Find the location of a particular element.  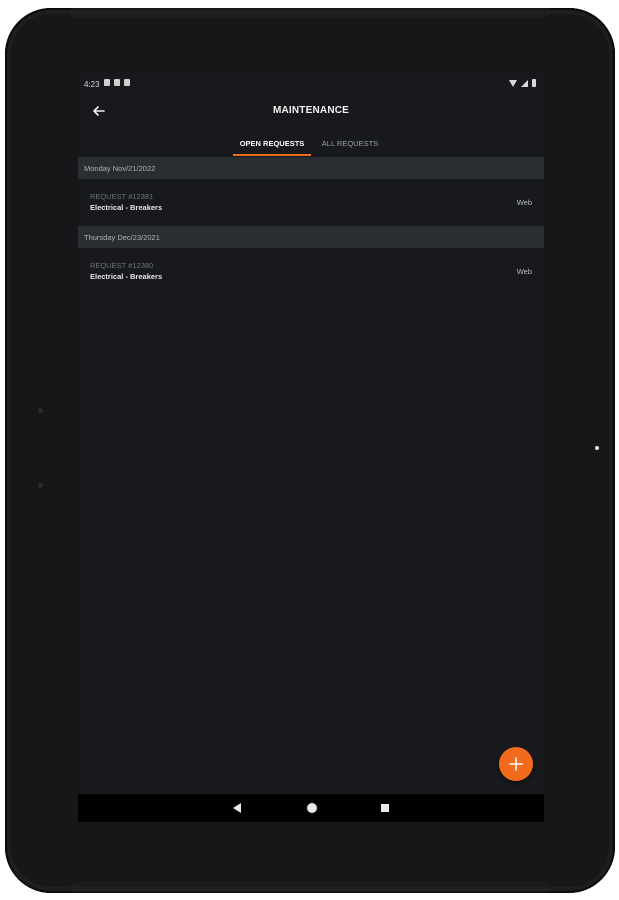

date-section-header: Thursday Dec/23/2021 is located at coordinates (311, 237).